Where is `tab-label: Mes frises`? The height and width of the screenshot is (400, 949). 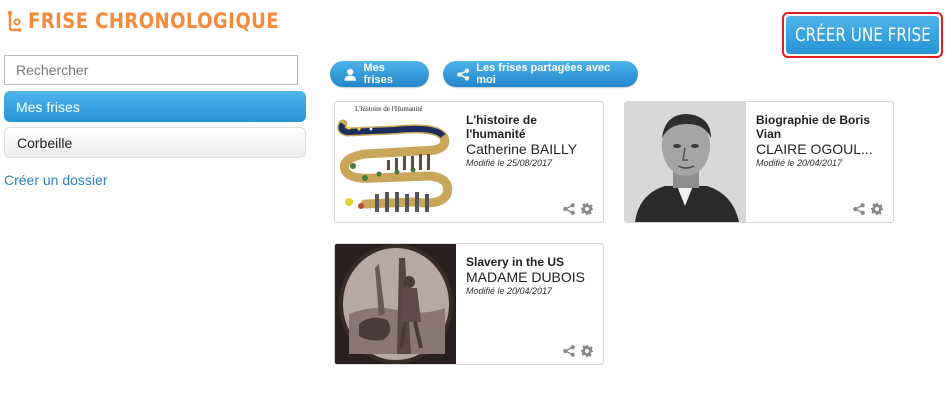 tab-label: Mes frises is located at coordinates (378, 74).